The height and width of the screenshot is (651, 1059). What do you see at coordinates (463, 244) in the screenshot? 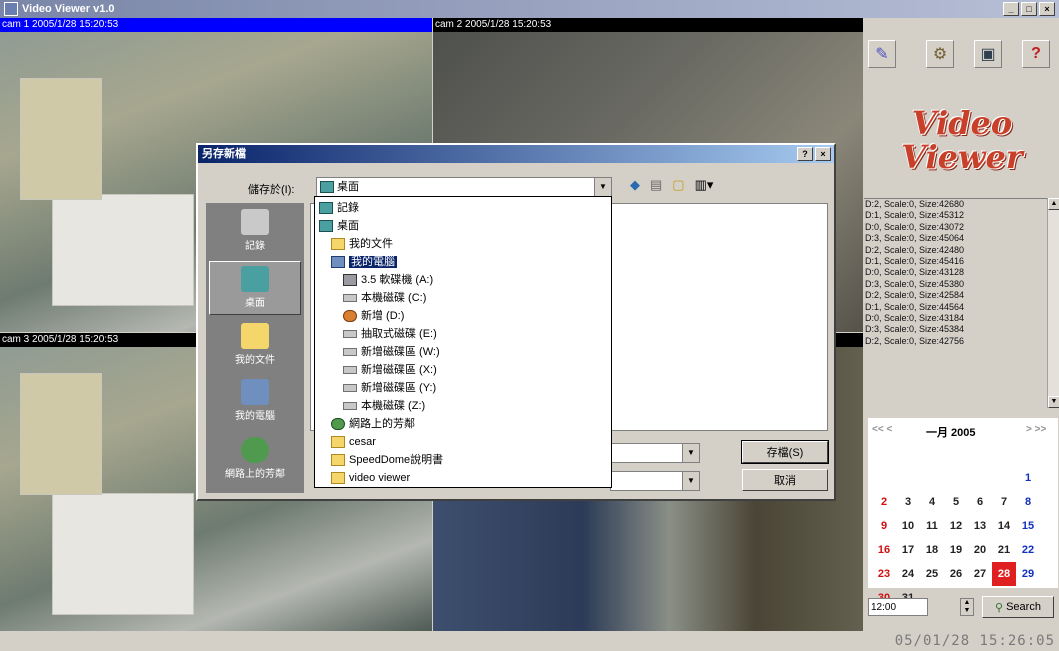
I see `dropdown-item: 我的文件` at bounding box center [463, 244].